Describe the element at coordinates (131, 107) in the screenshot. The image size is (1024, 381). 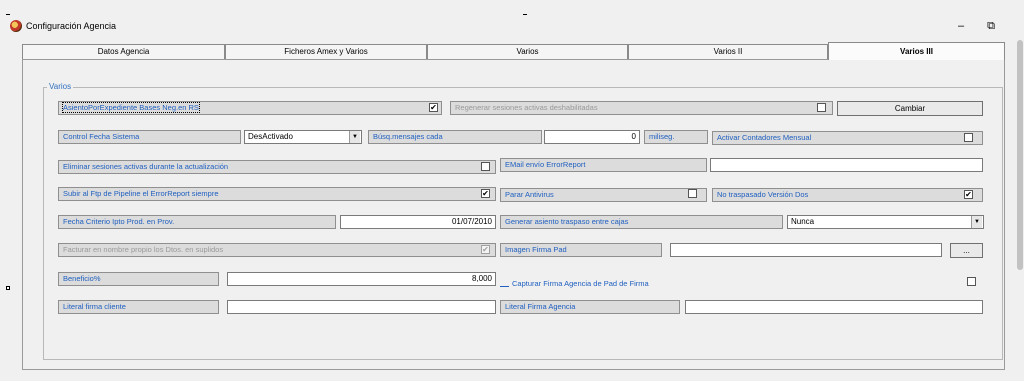
I see `asiento-por-expediente-text: AsientoPorExpediente Bases Neg.en RS` at that location.